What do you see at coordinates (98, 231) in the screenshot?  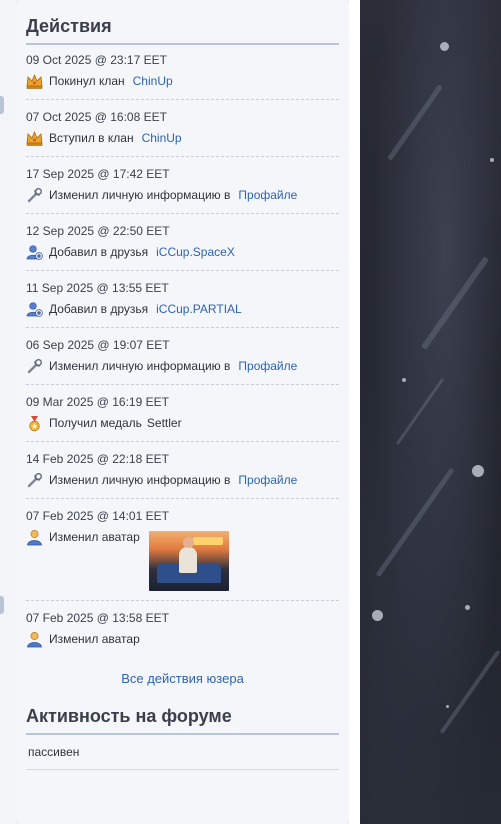 I see `activity-timestamp: 12 Sep 2025 @ 22:50 EET` at bounding box center [98, 231].